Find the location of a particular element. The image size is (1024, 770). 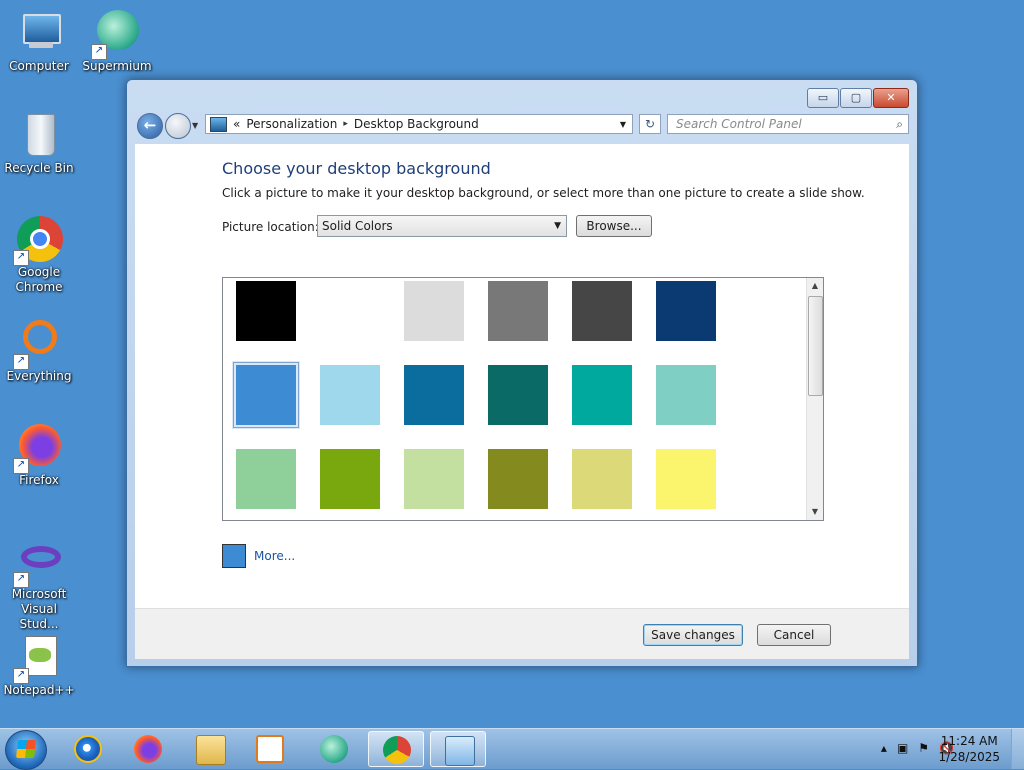

recent-pages-dropdown-icon: ▼ is located at coordinates (195, 125).